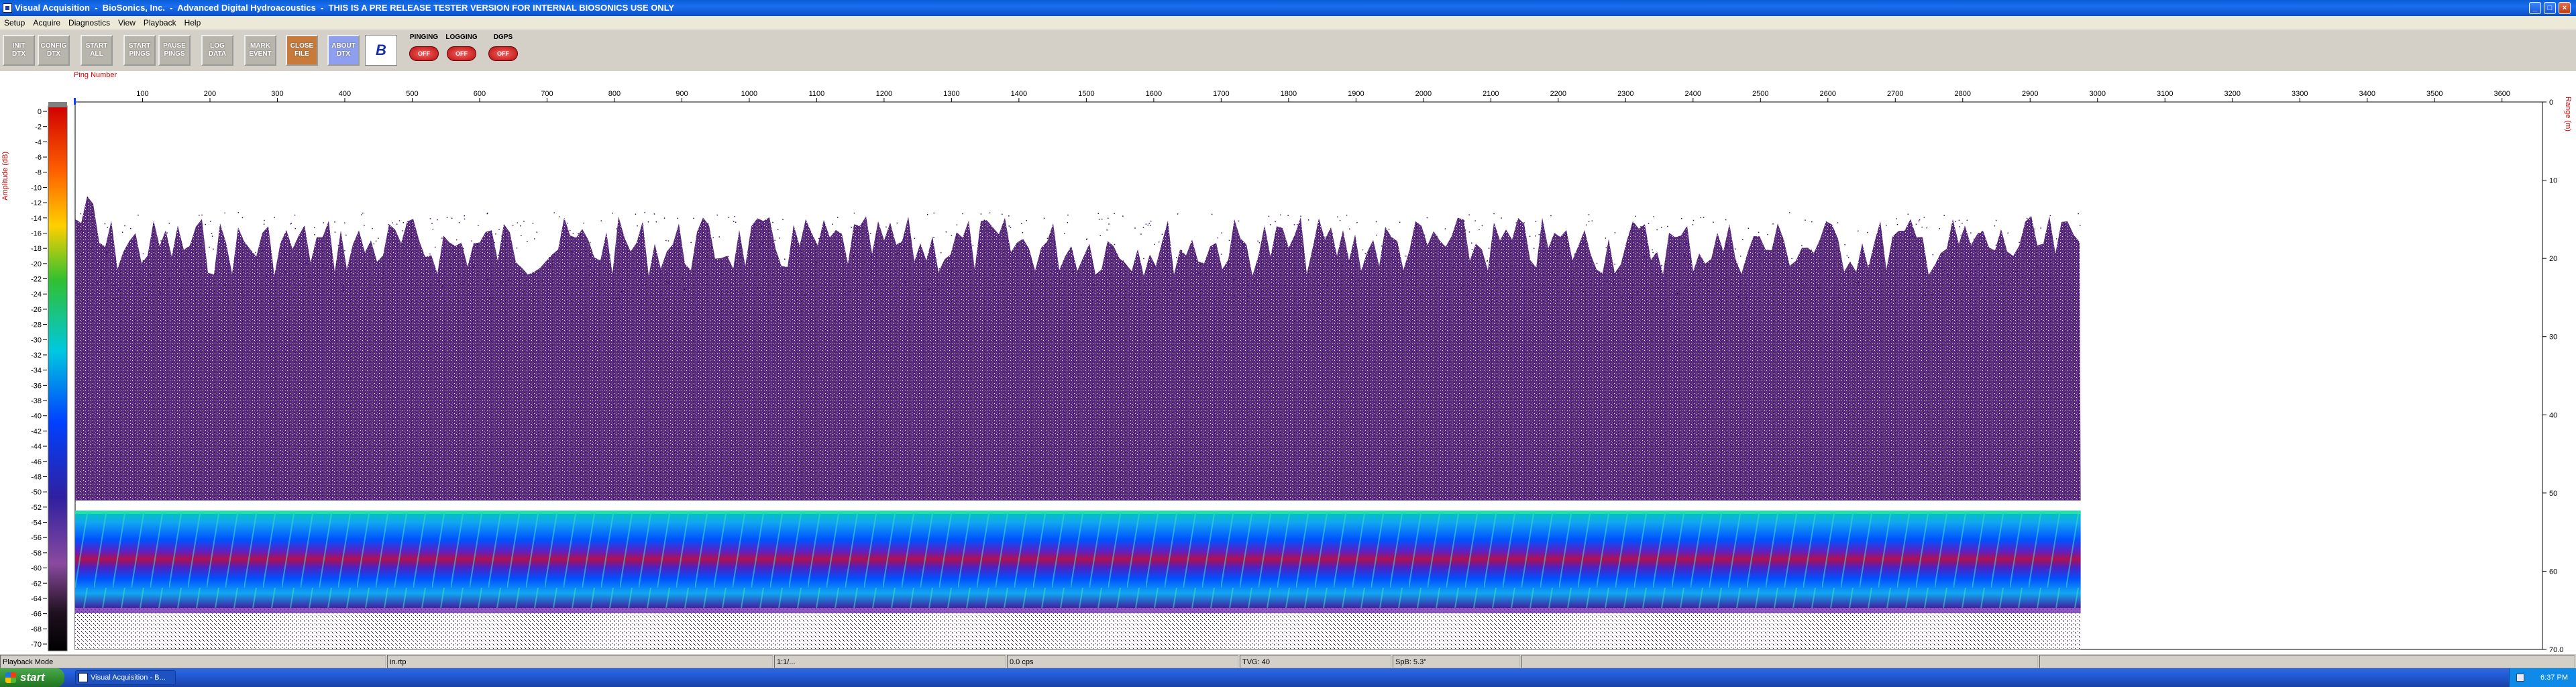 This screenshot has height=687, width=2576. I want to click on init-dtx-button: INIT DTX, so click(19, 50).